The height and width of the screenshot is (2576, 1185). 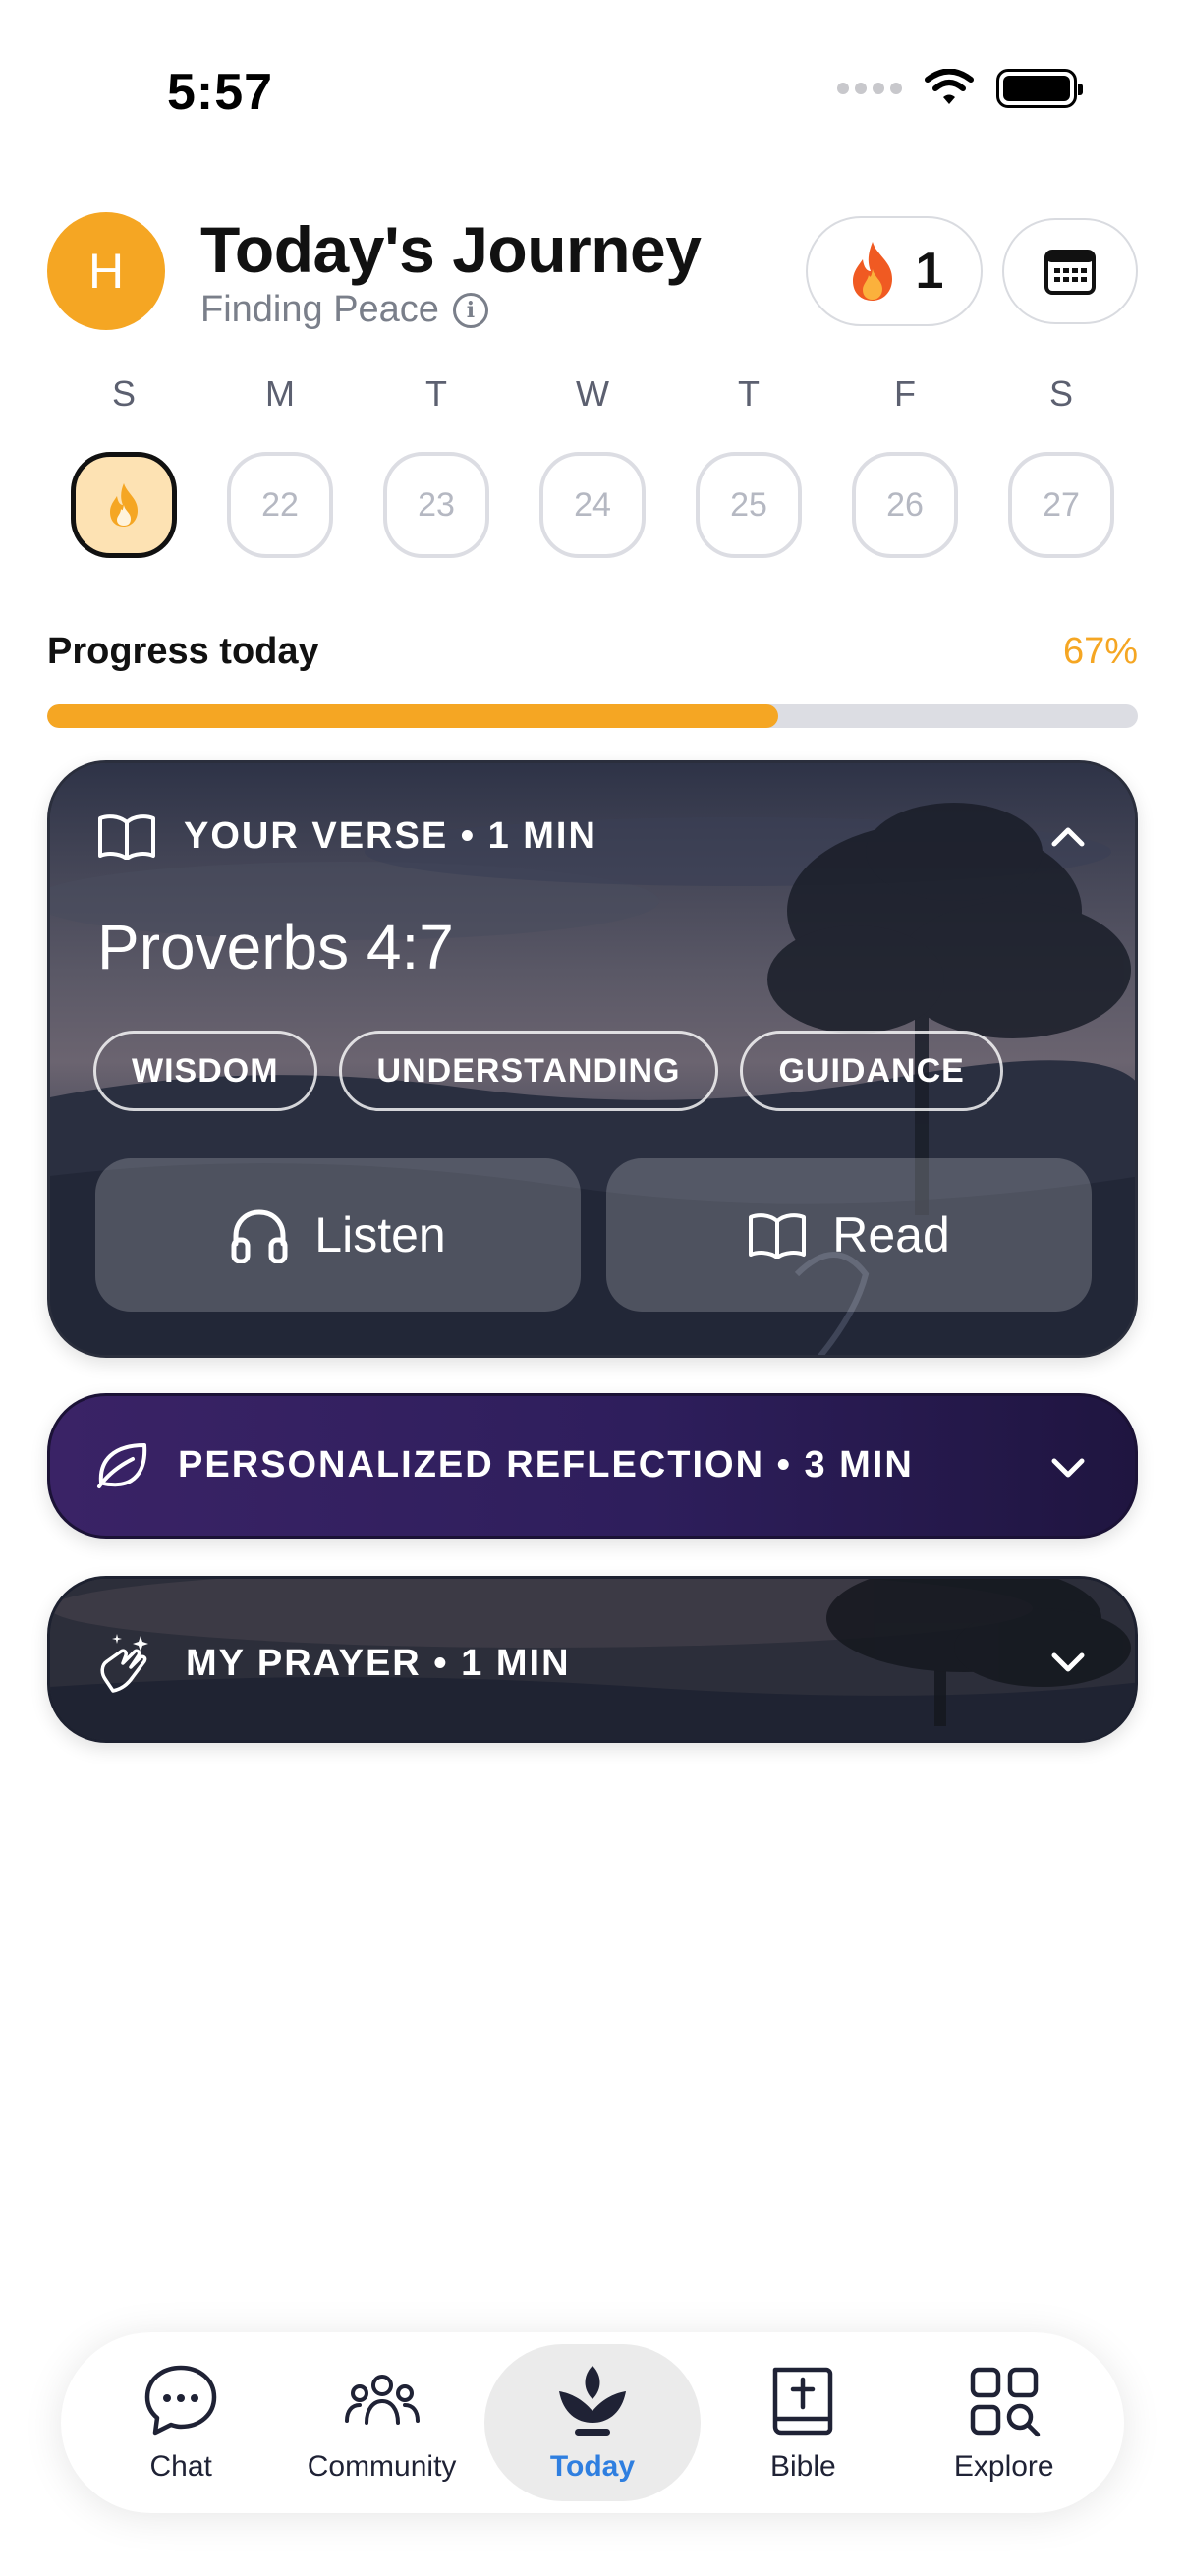 I want to click on progress-section: Progress today 67%, so click(x=592, y=679).